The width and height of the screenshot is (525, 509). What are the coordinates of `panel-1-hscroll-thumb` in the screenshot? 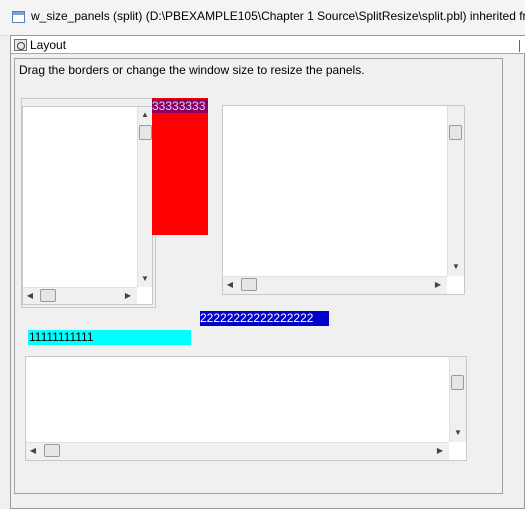 It's located at (48, 295).